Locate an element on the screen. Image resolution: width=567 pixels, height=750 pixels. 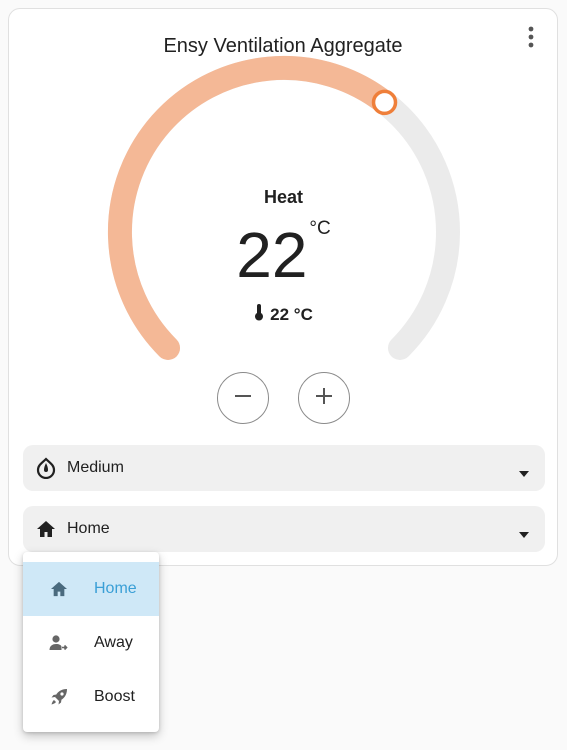
preset-option-boost: Boost is located at coordinates (91, 697).